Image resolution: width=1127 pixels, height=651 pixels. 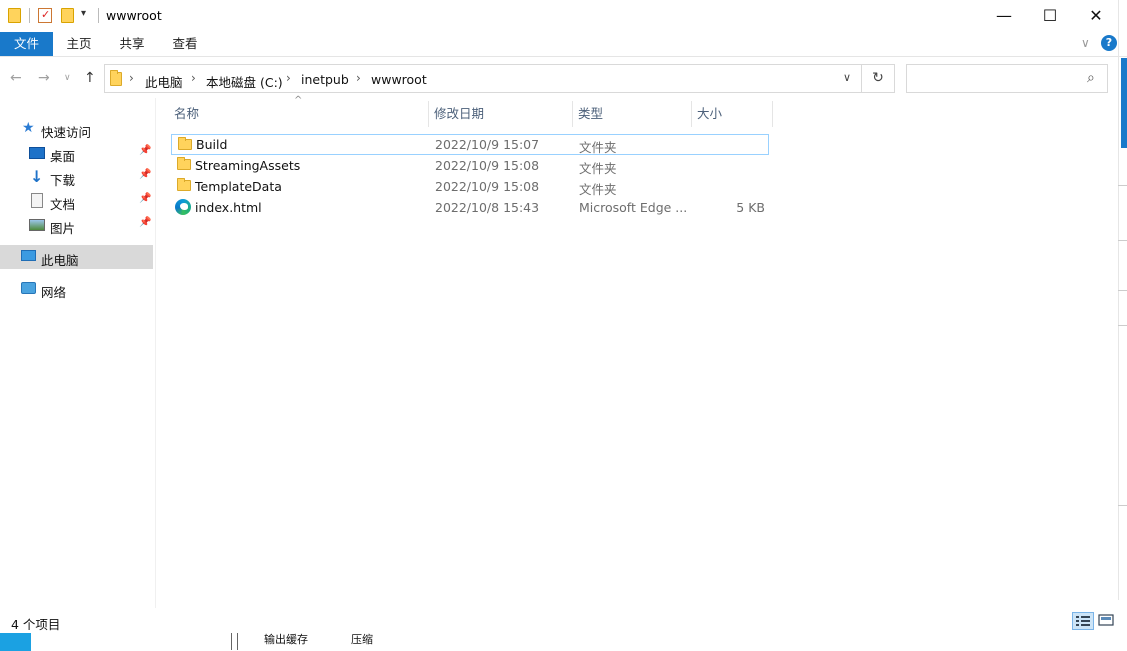 I want to click on tab-share: 共享, so click(x=132, y=44).